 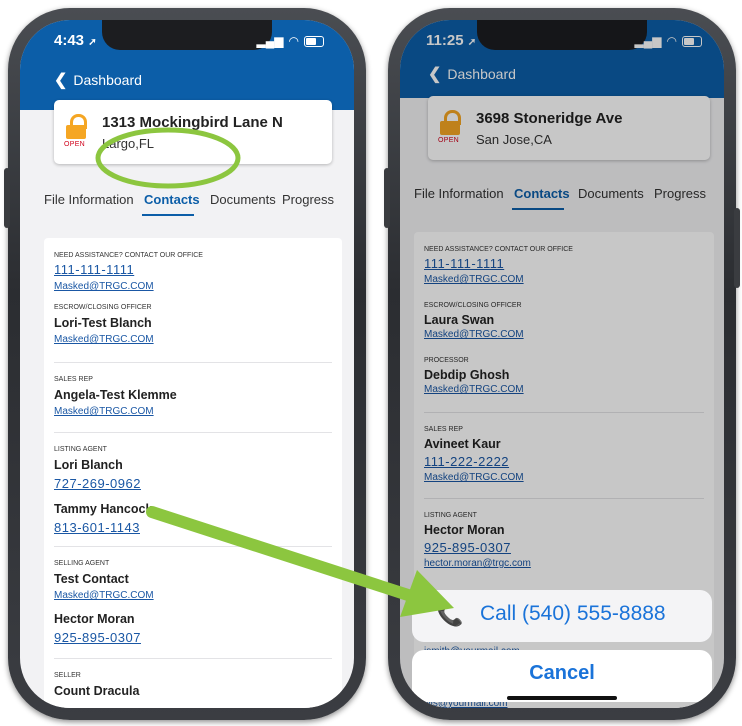 What do you see at coordinates (450, 614) in the screenshot?
I see `phone-icon: 📞` at bounding box center [450, 614].